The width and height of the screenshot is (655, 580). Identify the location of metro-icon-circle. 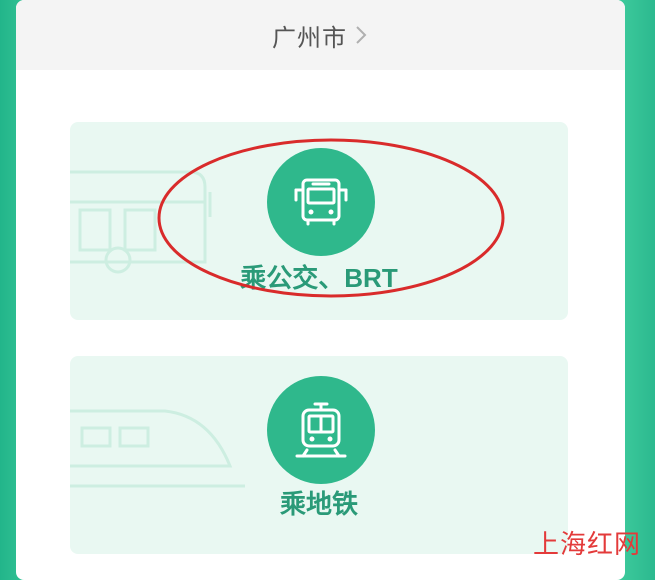
(321, 430).